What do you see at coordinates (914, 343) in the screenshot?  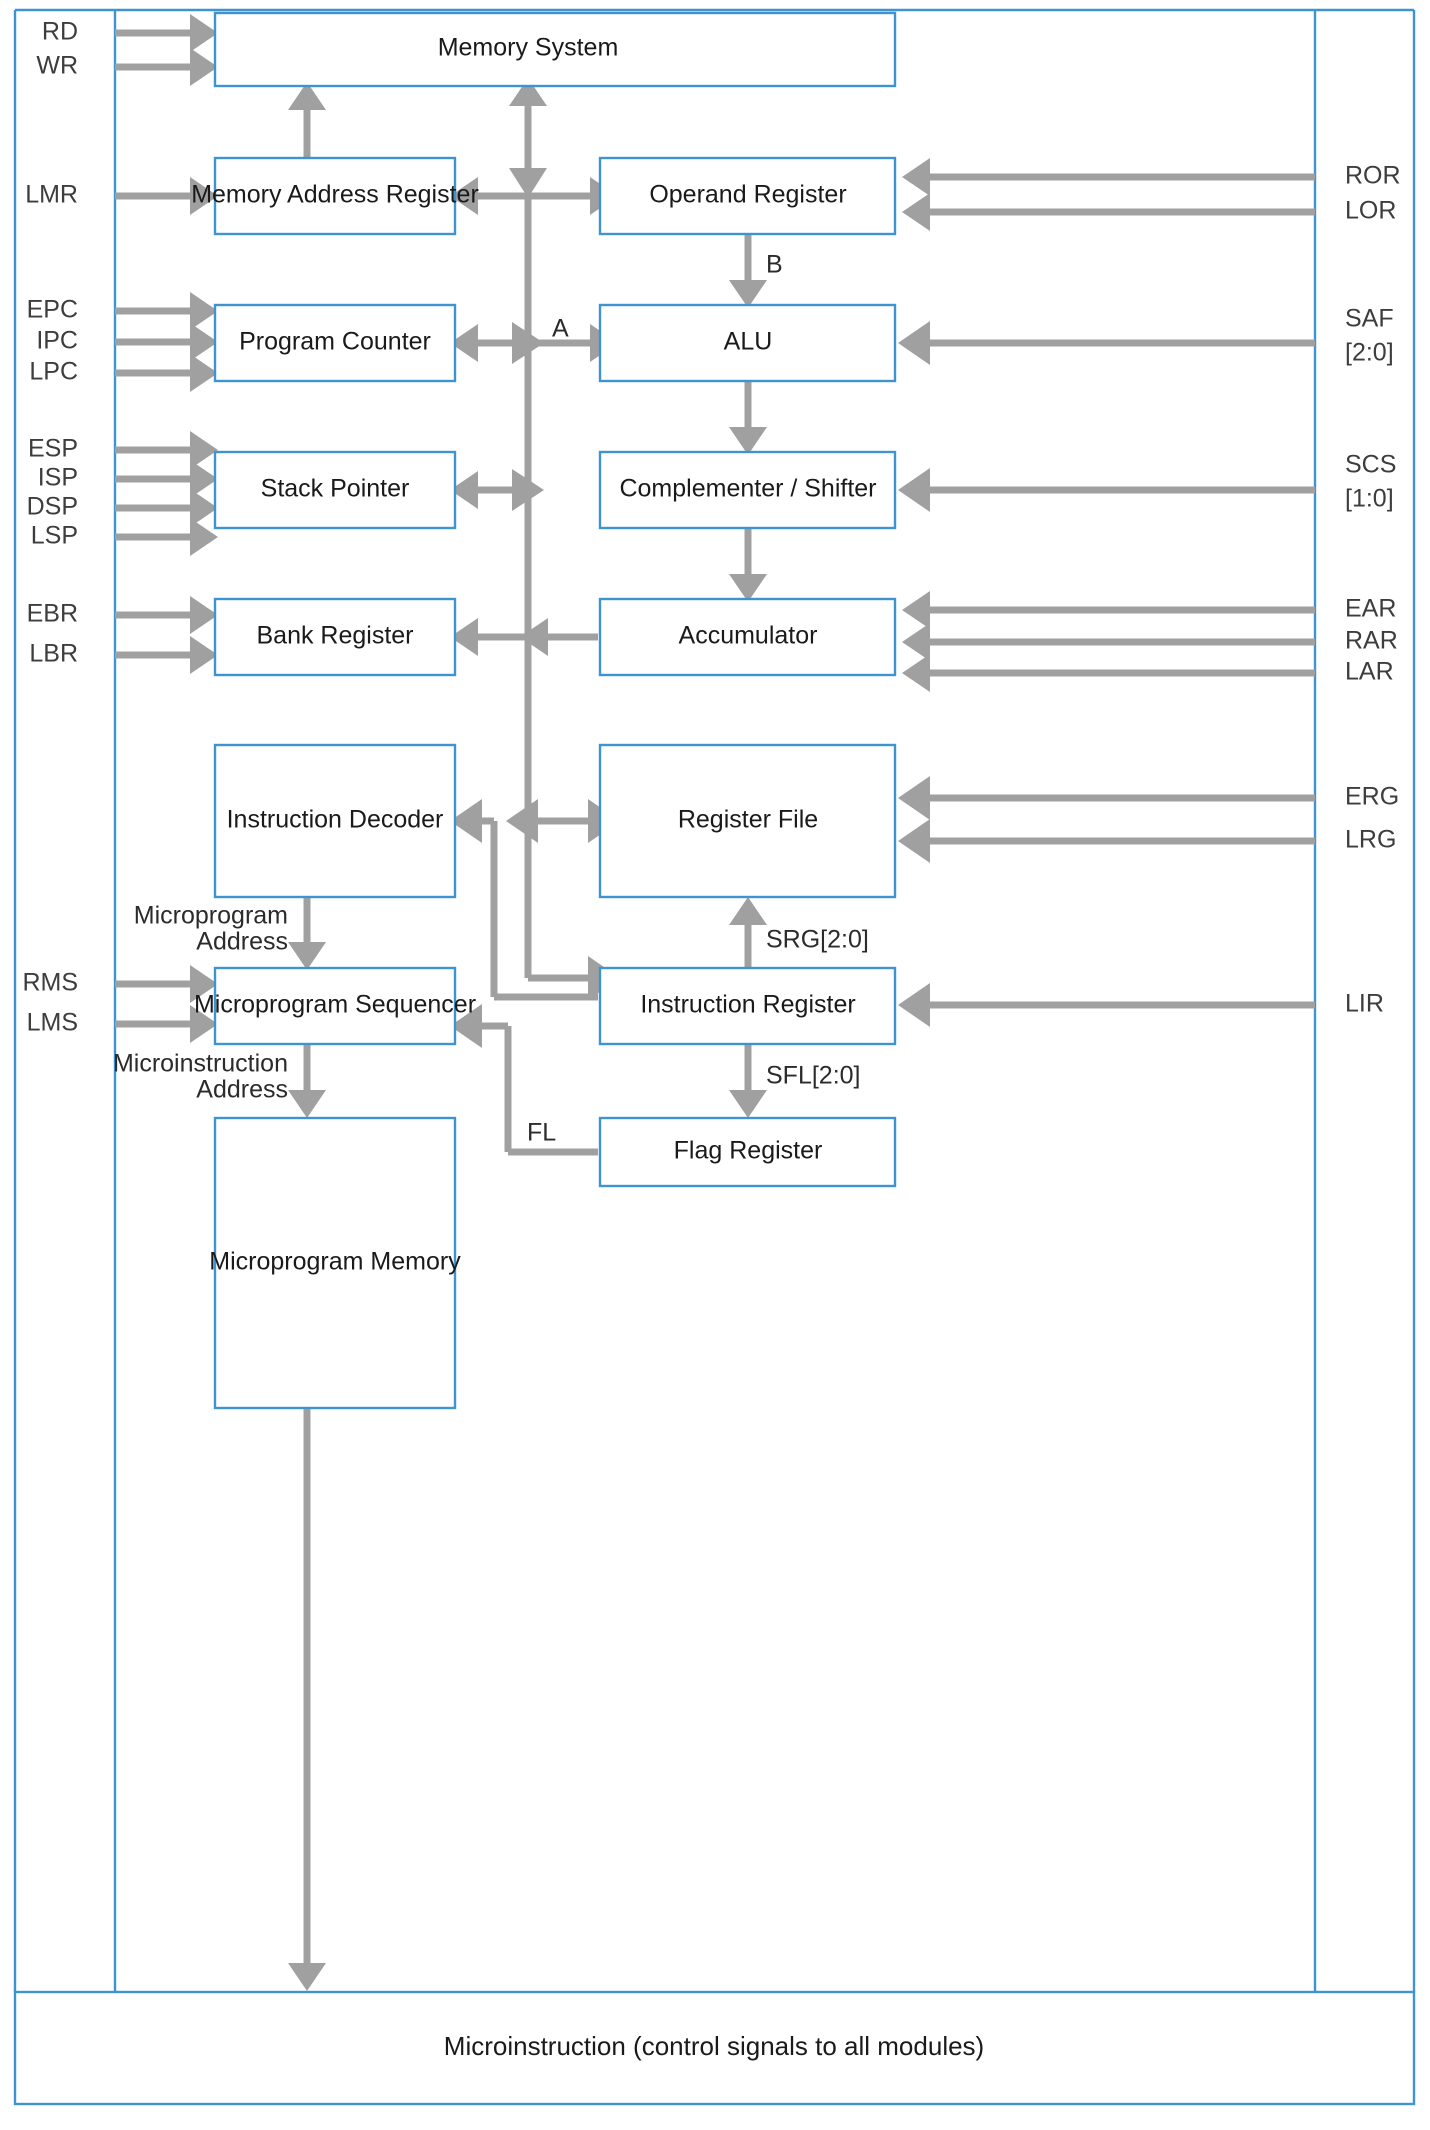 I see `arrowhead-saf` at bounding box center [914, 343].